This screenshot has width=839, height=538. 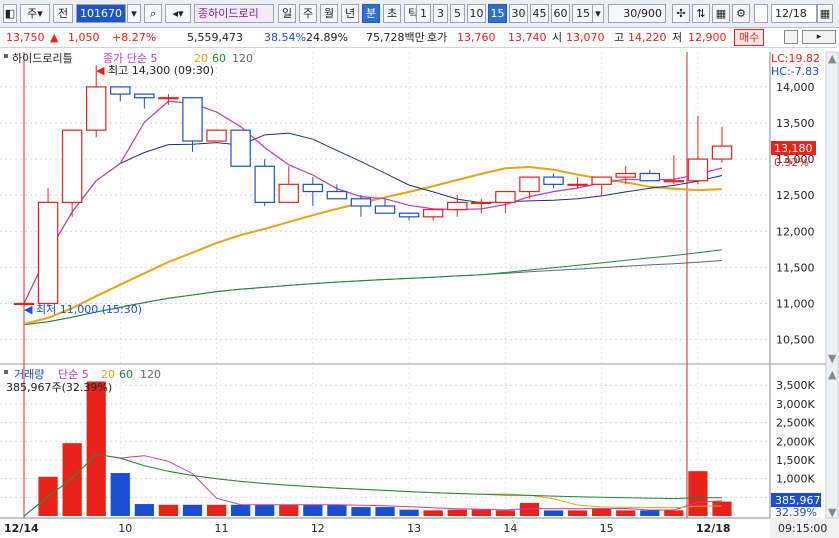 What do you see at coordinates (721, 13) in the screenshot?
I see `compare-icon: ▦` at bounding box center [721, 13].